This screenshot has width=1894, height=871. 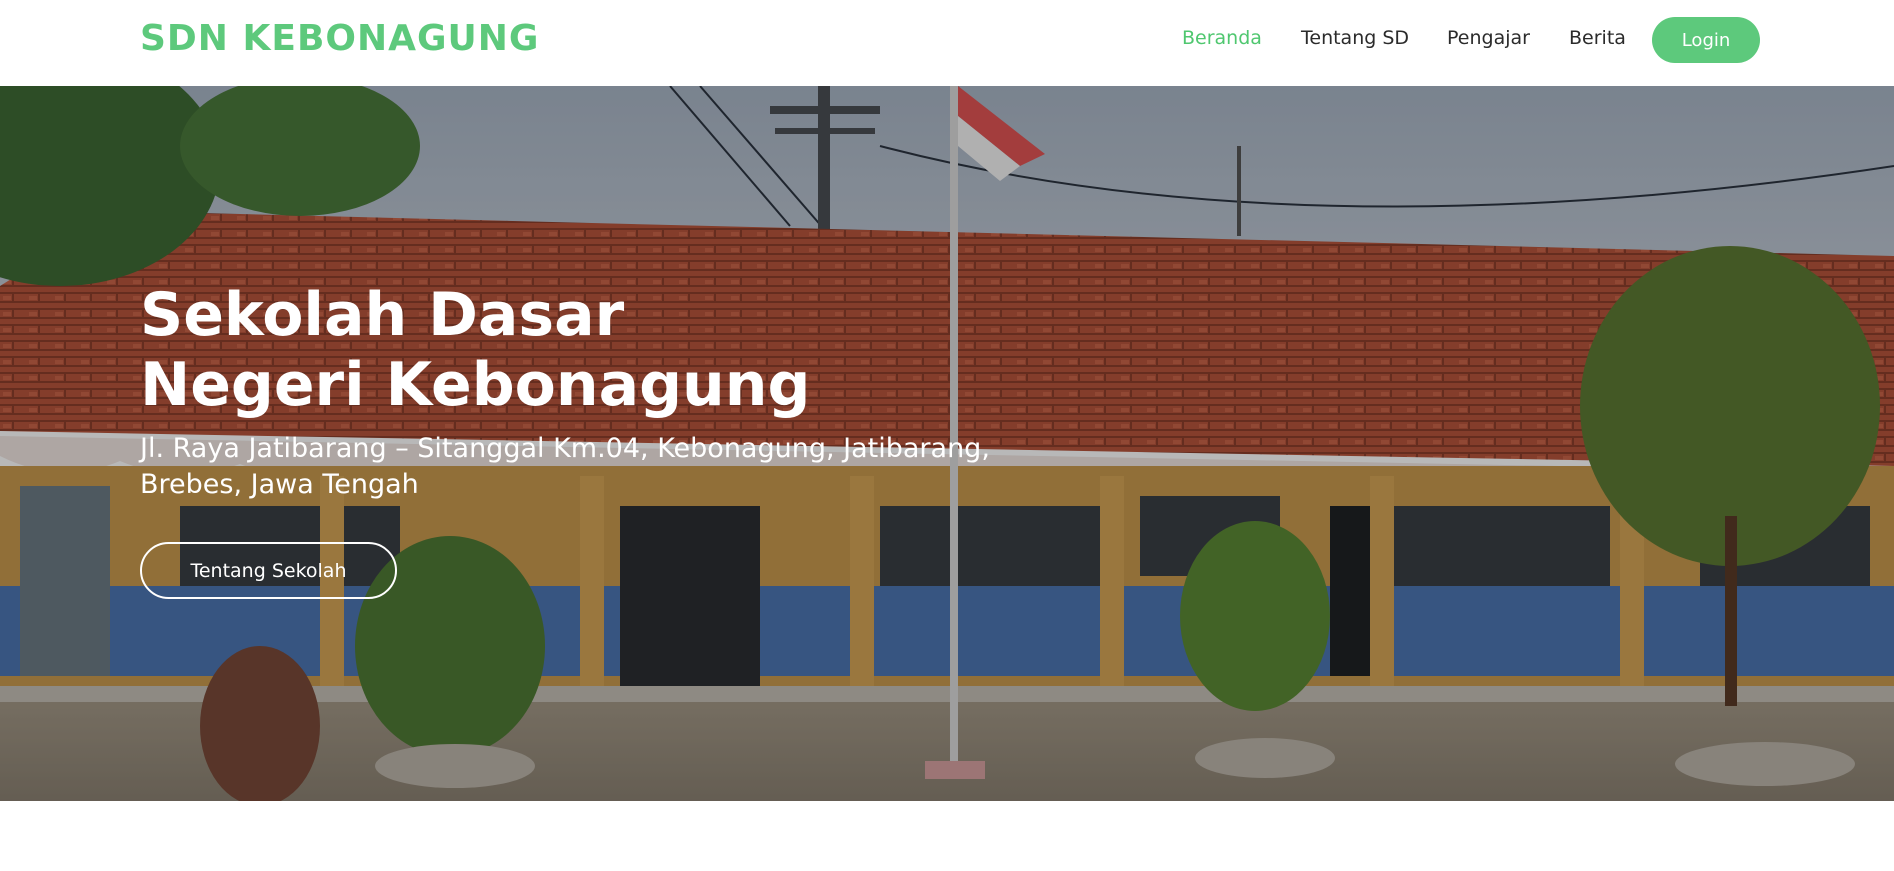 What do you see at coordinates (1488, 38) in the screenshot?
I see `nav-link-pengajar: Pengajar` at bounding box center [1488, 38].